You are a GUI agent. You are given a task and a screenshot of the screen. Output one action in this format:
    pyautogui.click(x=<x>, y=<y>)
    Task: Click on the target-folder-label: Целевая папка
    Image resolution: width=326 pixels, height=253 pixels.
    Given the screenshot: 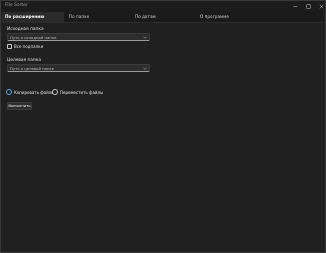 What is the action you would take?
    pyautogui.click(x=24, y=60)
    